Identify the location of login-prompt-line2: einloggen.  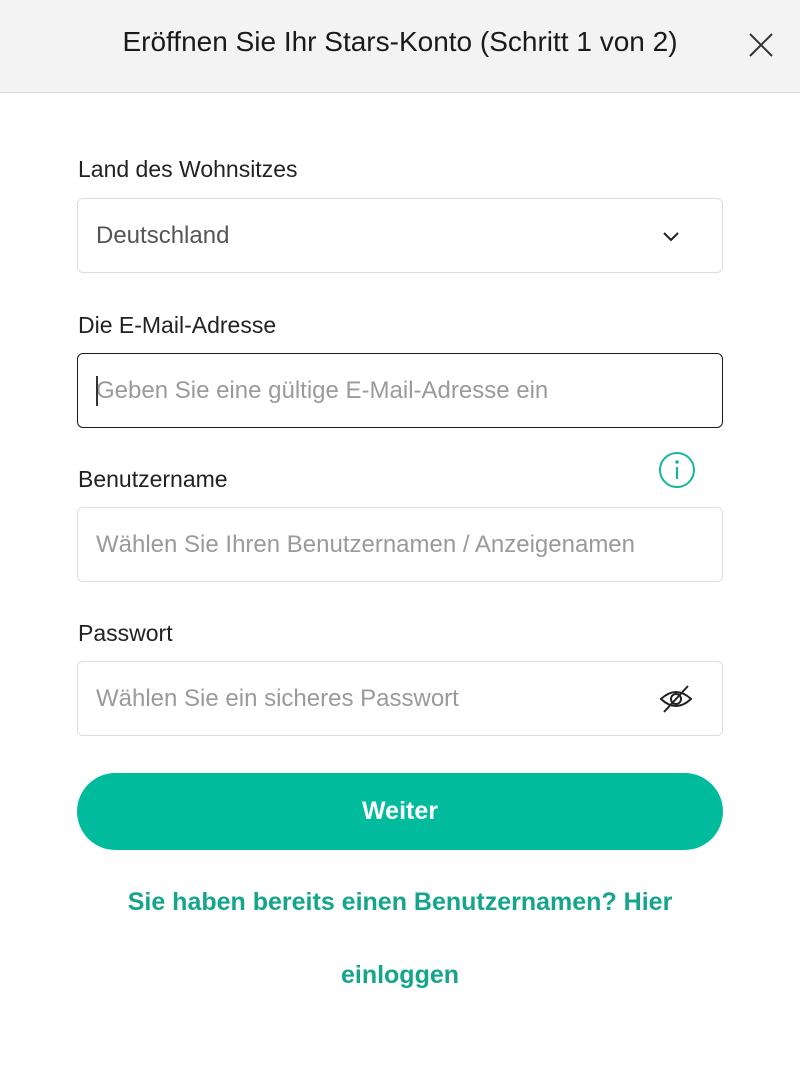
(400, 975).